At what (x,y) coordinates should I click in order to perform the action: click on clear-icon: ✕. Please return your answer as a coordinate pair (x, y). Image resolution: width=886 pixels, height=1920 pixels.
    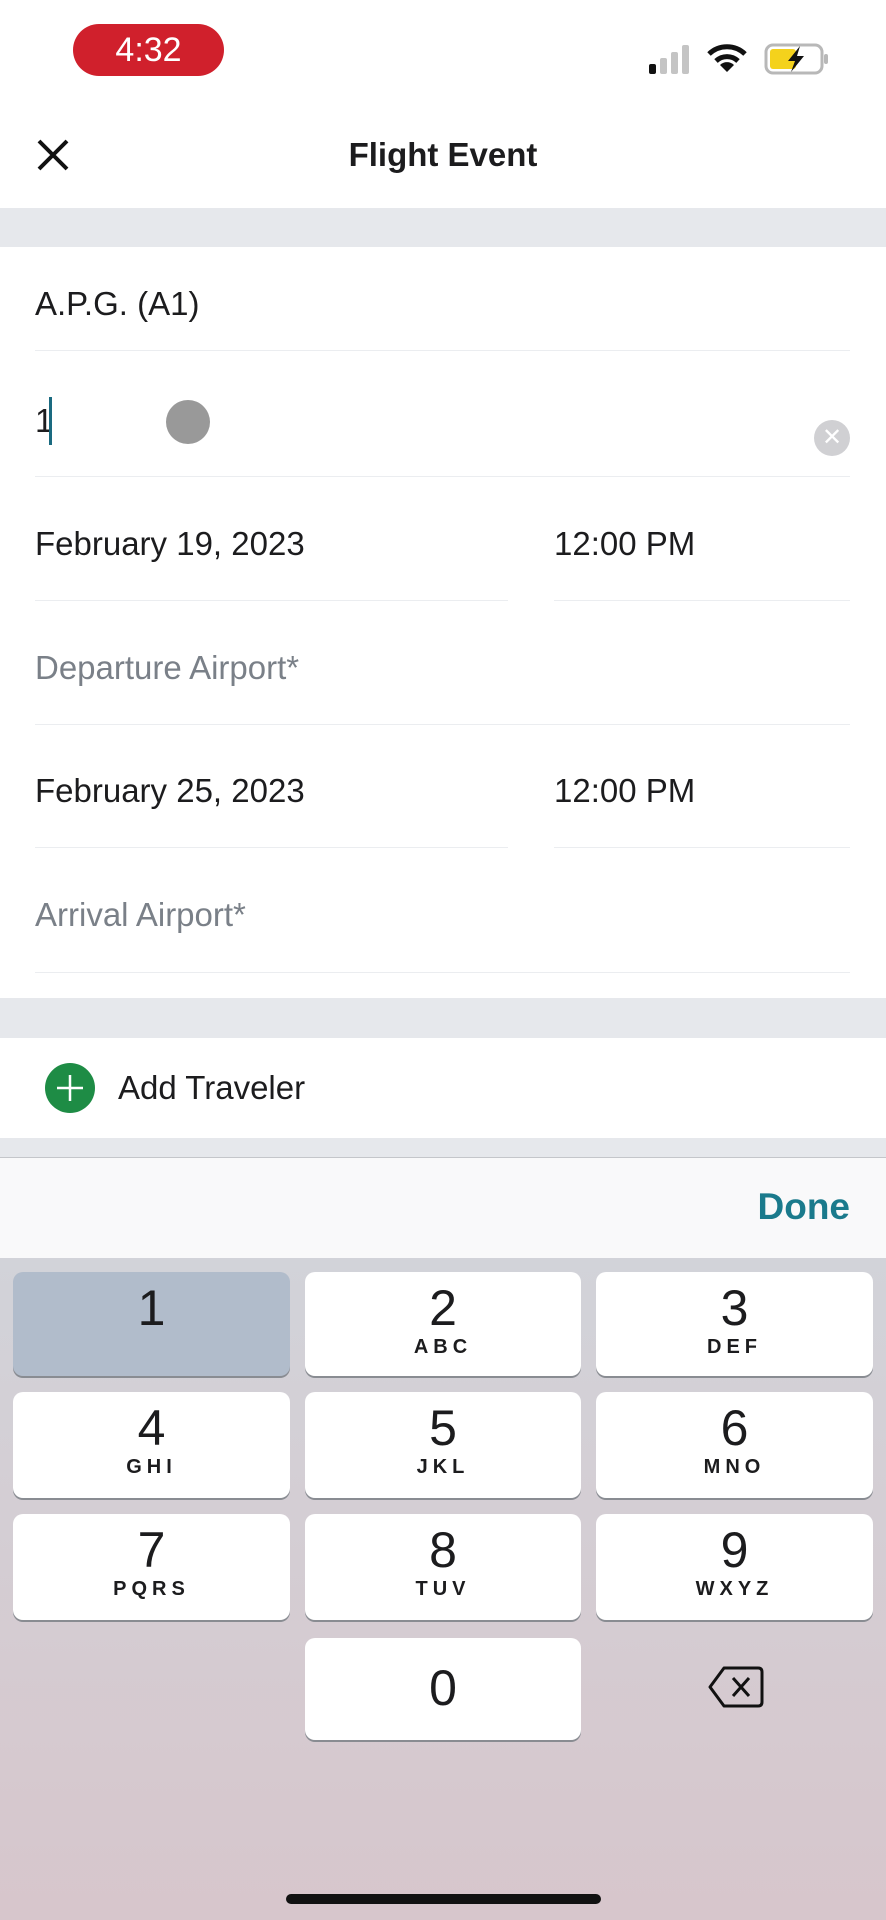
    Looking at the image, I should click on (832, 438).